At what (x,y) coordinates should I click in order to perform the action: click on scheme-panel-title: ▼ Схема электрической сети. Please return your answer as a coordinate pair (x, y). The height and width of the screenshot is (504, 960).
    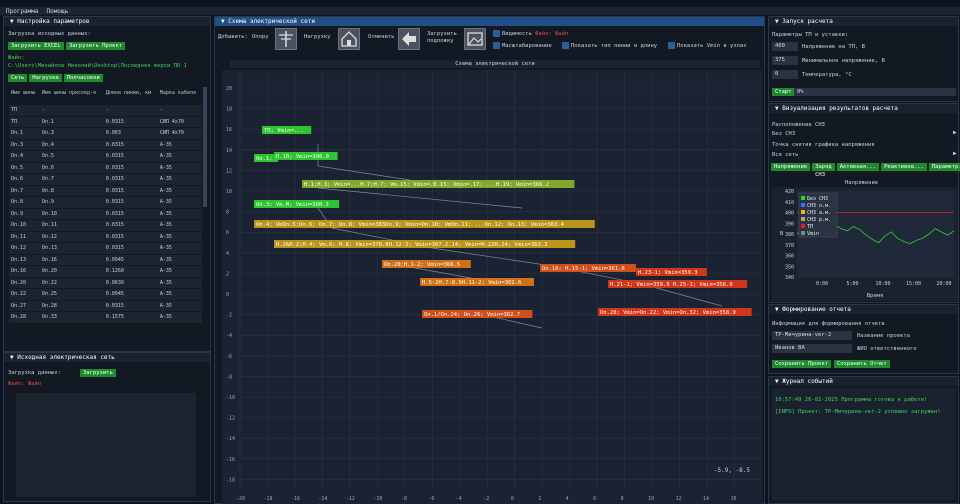
    Looking at the image, I should click on (489, 21).